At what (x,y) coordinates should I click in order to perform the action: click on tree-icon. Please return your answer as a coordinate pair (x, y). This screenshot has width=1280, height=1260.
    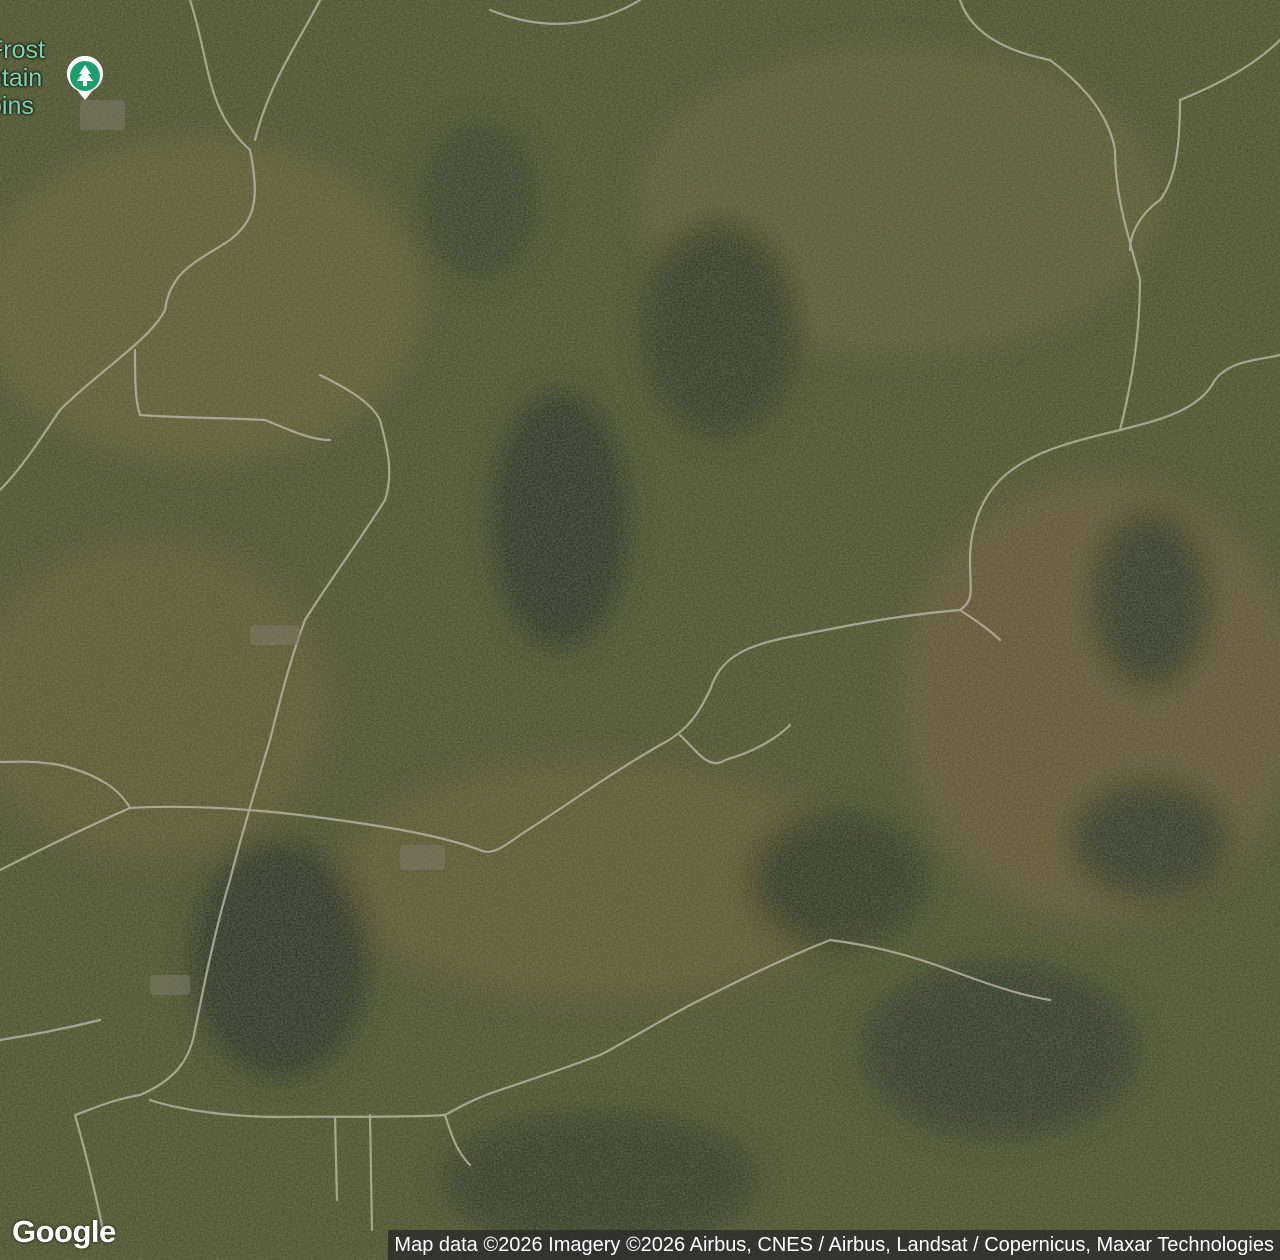
    Looking at the image, I should click on (85, 79).